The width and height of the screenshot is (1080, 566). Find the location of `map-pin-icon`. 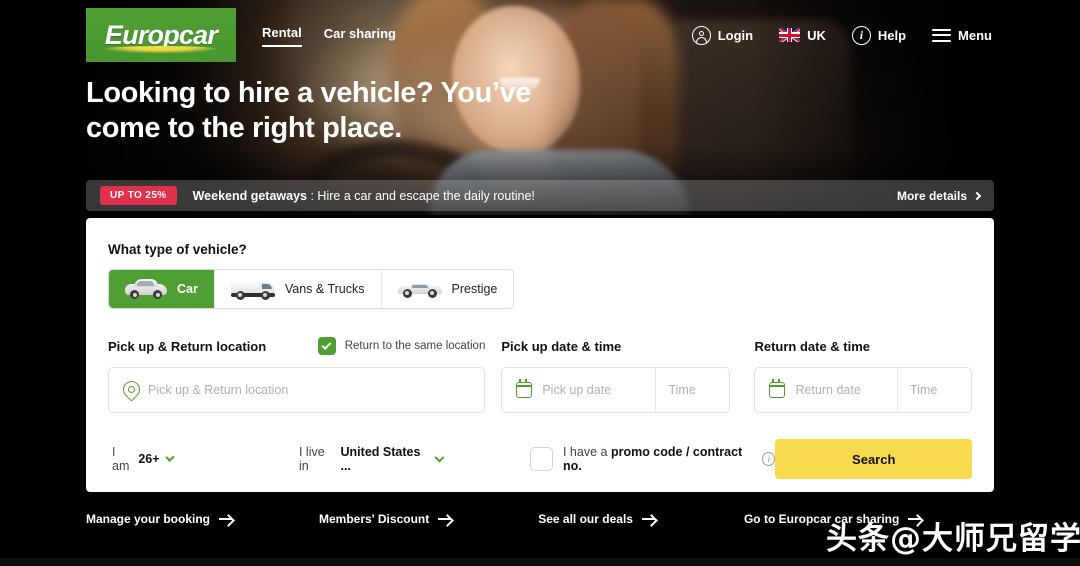

map-pin-icon is located at coordinates (130, 390).